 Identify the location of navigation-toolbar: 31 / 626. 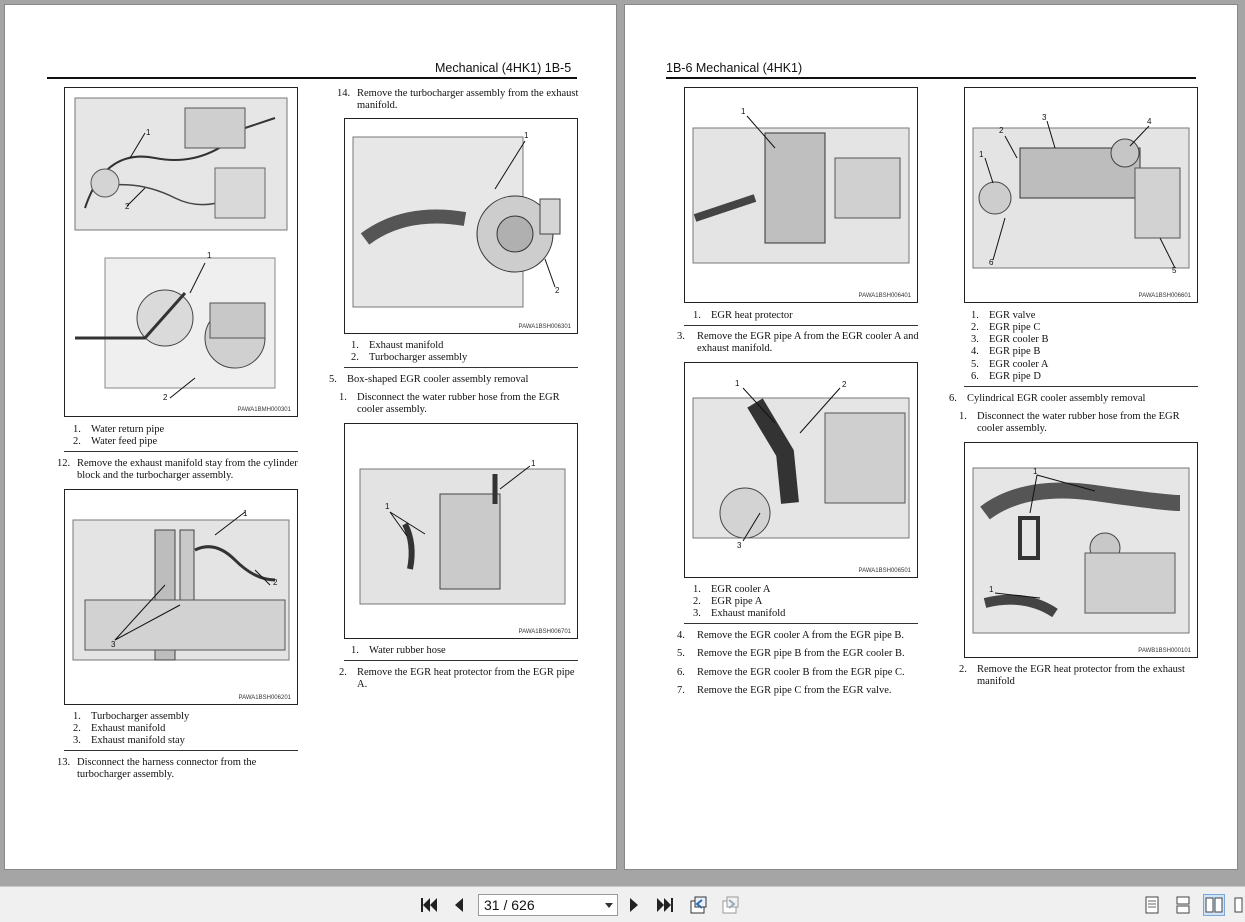
(622, 904).